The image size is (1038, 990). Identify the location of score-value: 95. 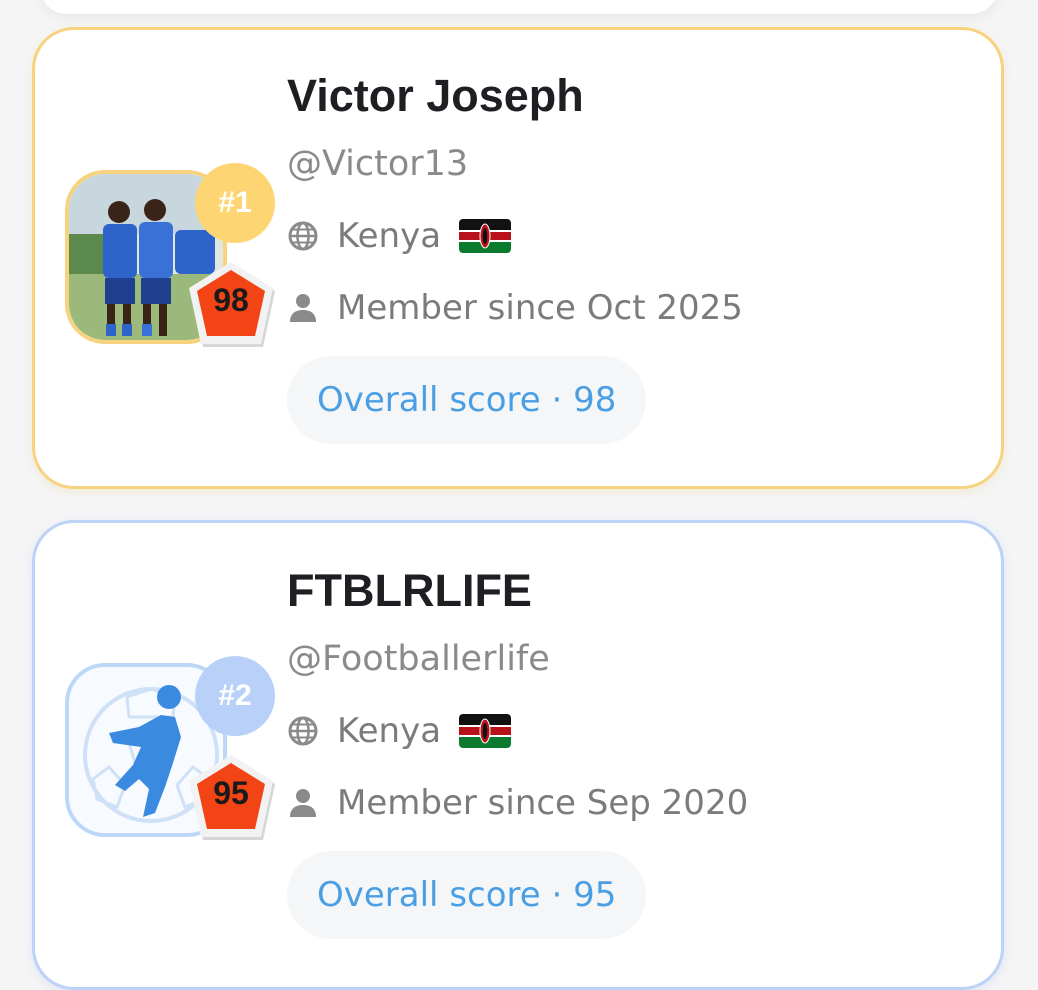
(231, 793).